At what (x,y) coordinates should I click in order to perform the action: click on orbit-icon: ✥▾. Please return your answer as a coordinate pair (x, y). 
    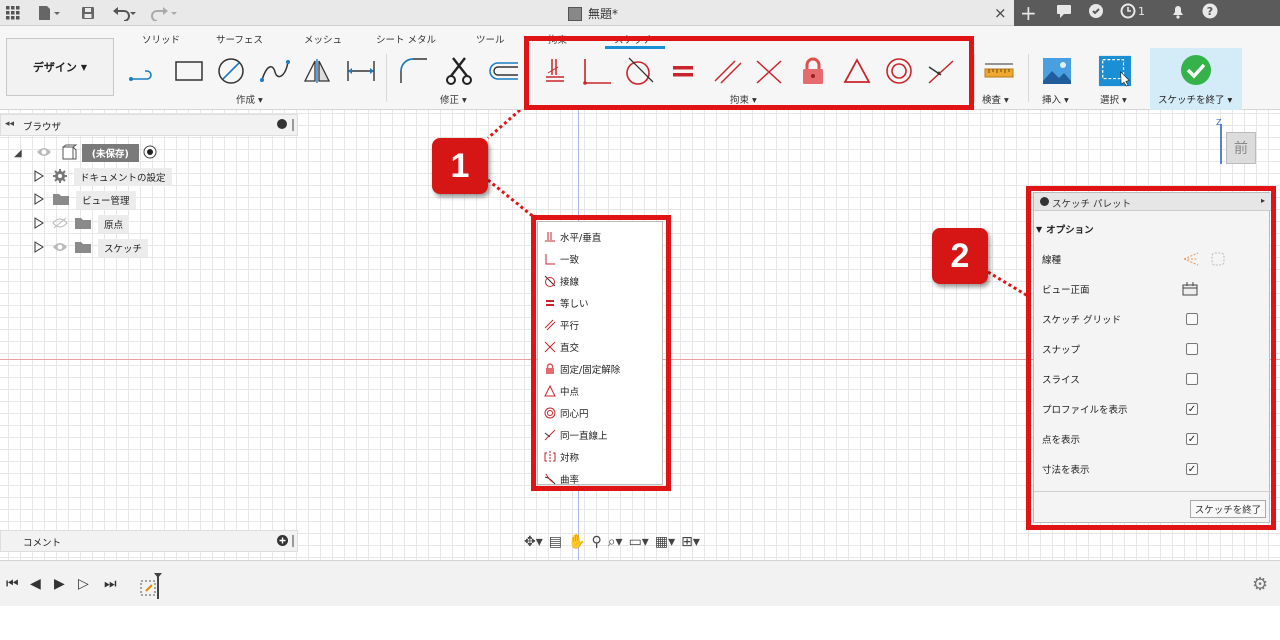
    Looking at the image, I should click on (533, 542).